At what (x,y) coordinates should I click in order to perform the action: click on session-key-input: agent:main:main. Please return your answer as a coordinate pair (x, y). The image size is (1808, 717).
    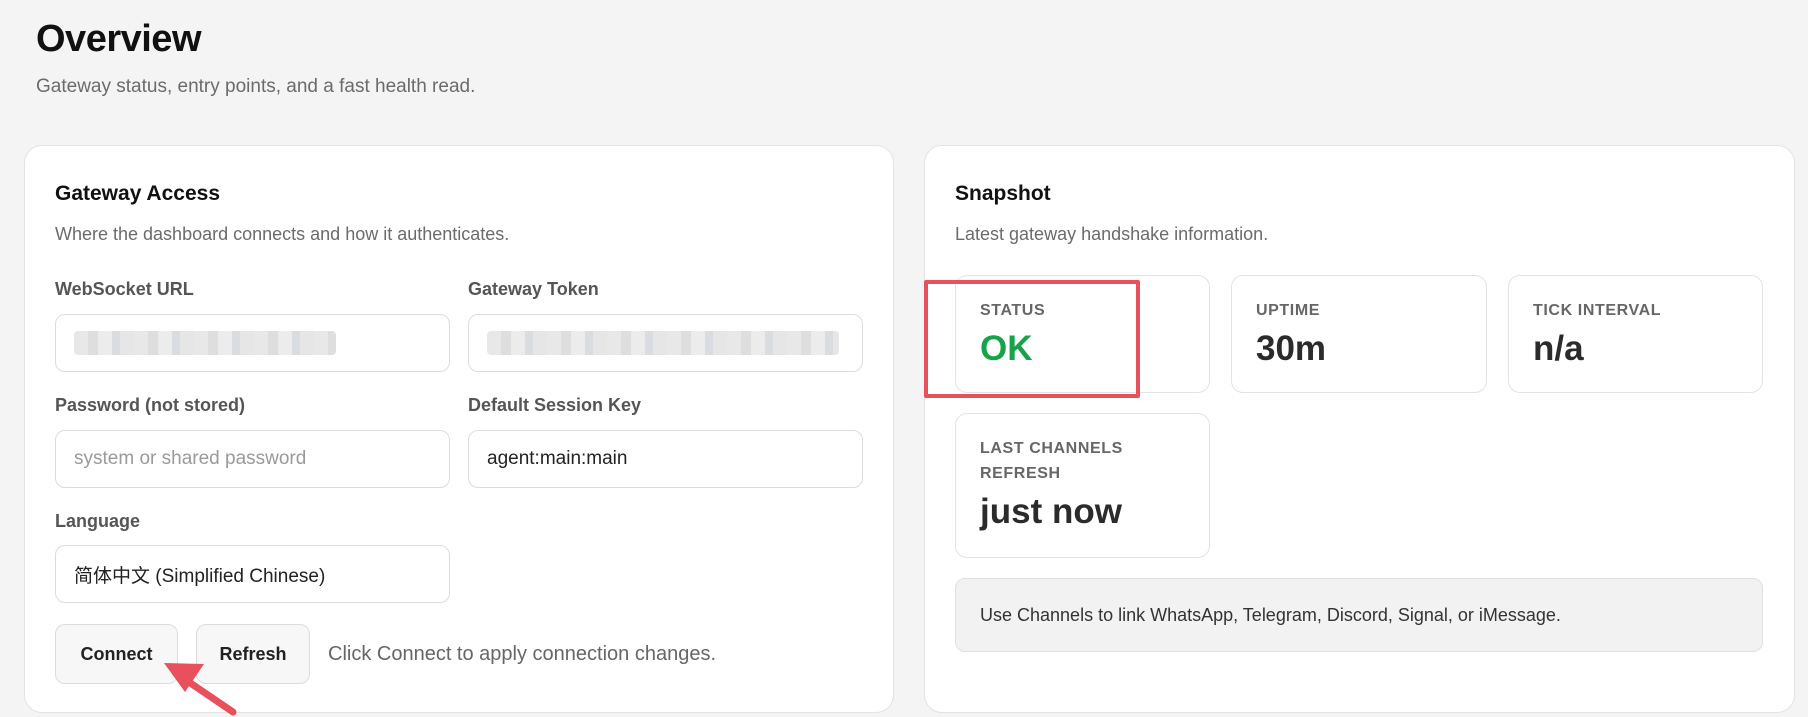
    Looking at the image, I should click on (665, 459).